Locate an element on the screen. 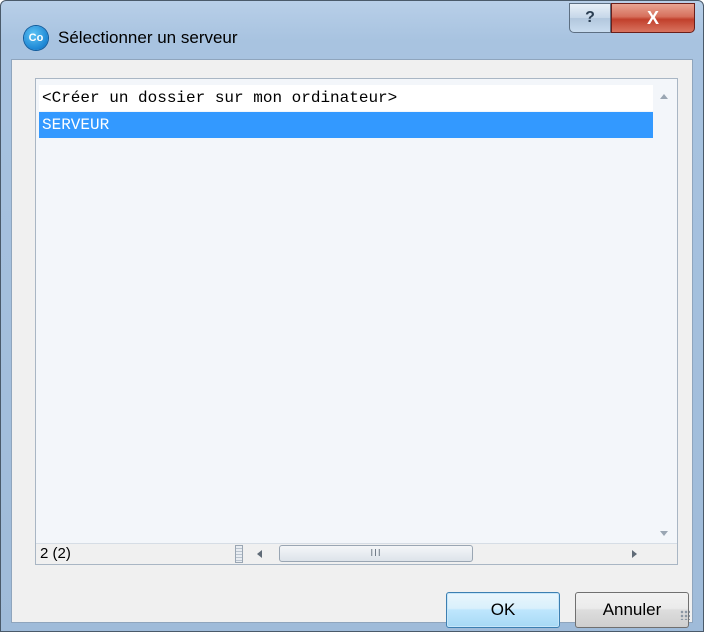 This screenshot has height=632, width=704. list-item-serveur: SERVEUR is located at coordinates (346, 125).